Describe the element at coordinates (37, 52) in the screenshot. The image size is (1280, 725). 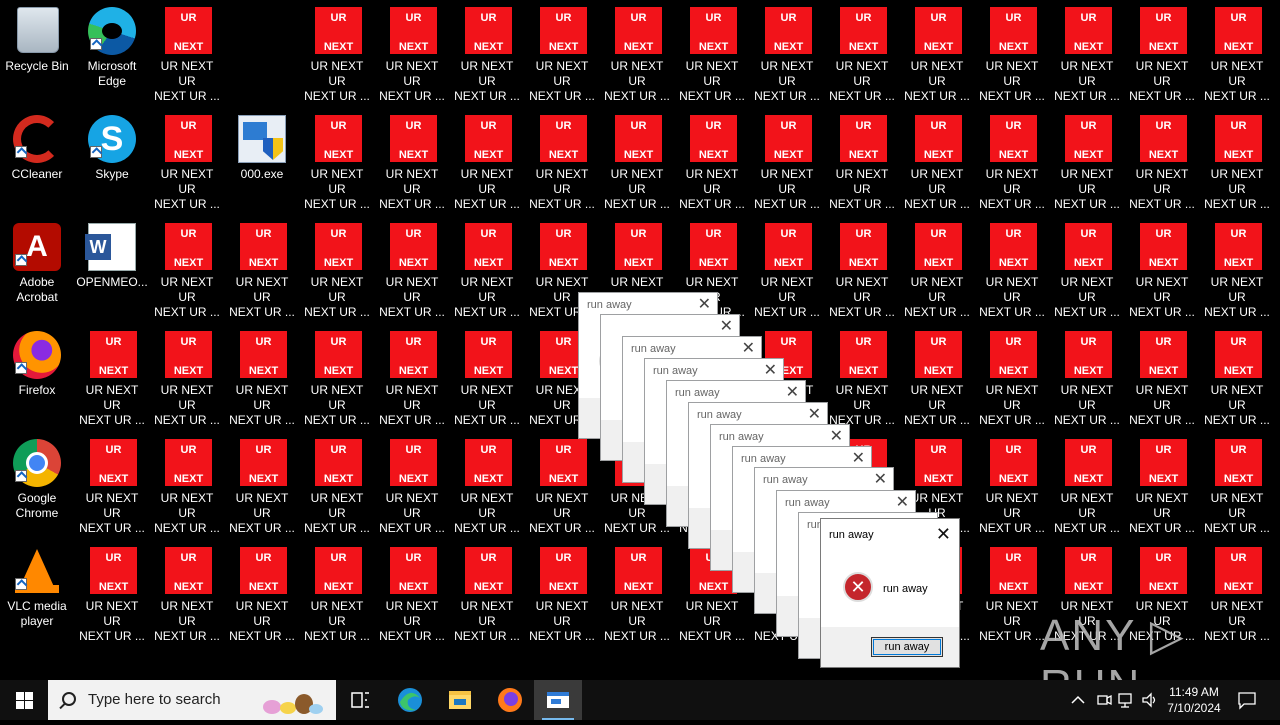
I see `desktop-icon-recycle-bin: Recycle Bin` at that location.